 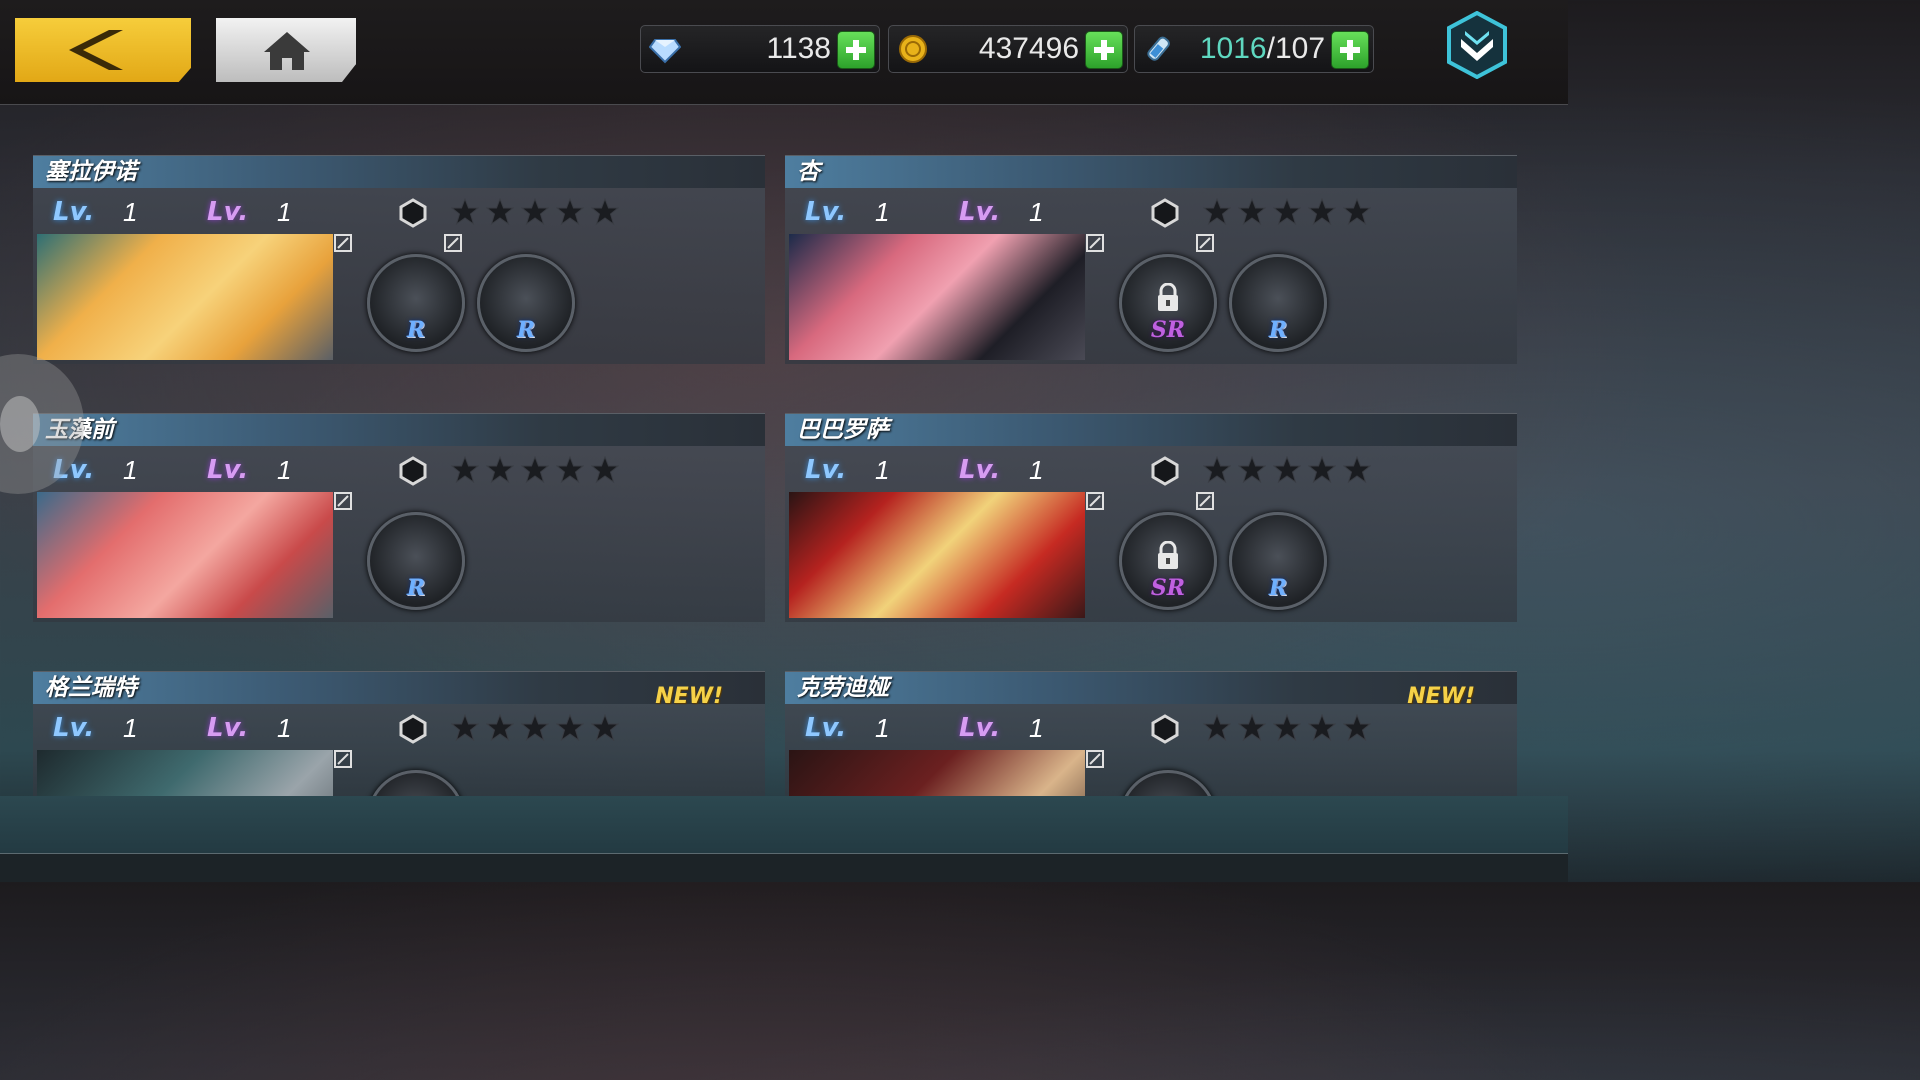 I want to click on add-gold-button, so click(x=1104, y=50).